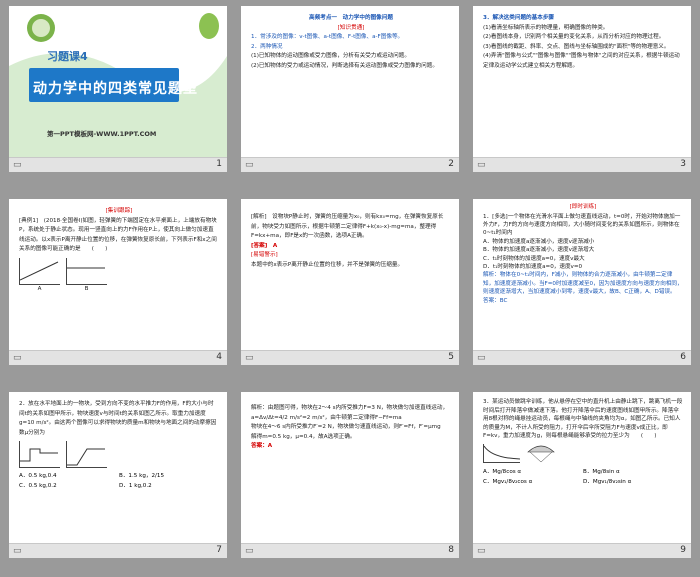  Describe the element at coordinates (495, 300) in the screenshot. I see `answer: 答案：BC` at that location.